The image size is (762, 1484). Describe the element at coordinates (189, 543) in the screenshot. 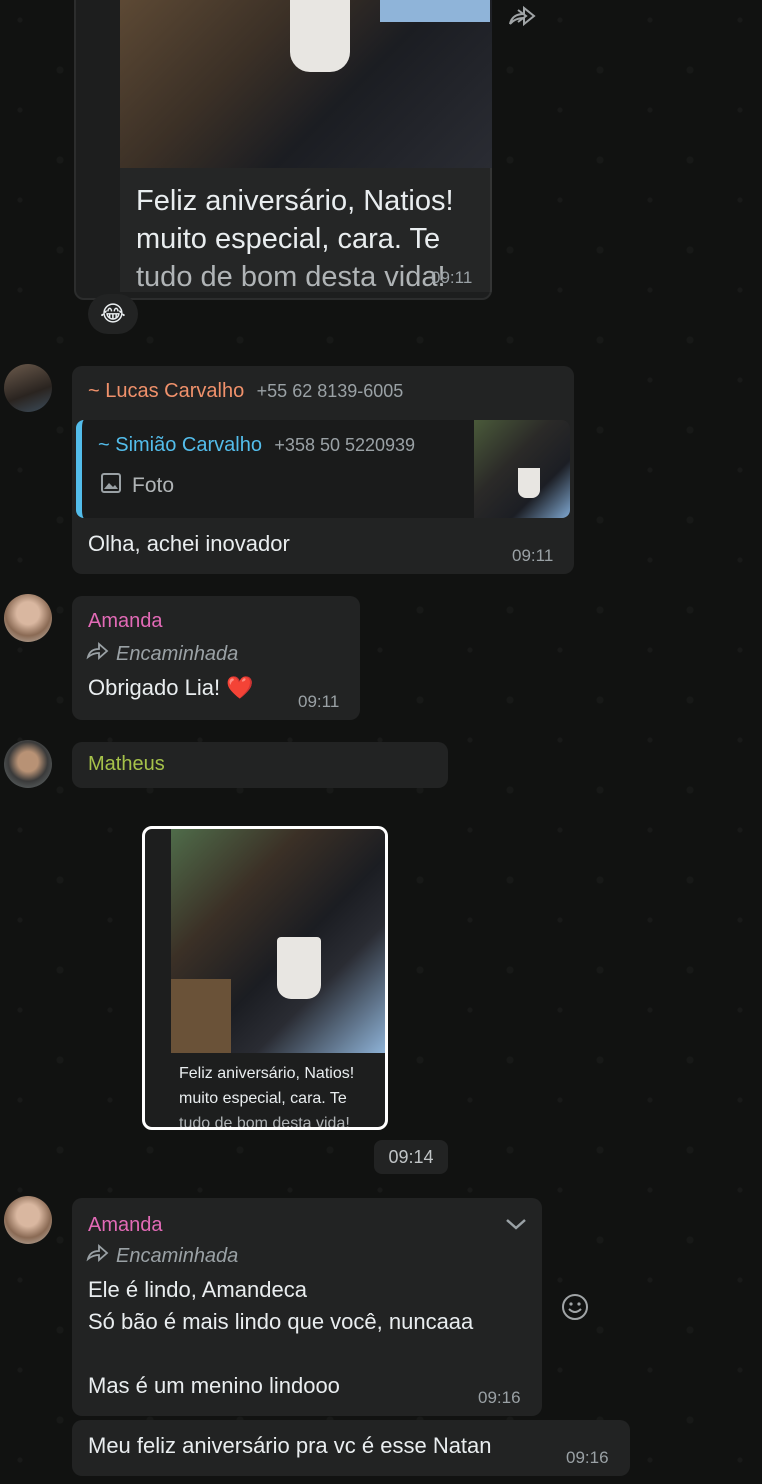

I see `message-text: Olha, achei inovador` at that location.